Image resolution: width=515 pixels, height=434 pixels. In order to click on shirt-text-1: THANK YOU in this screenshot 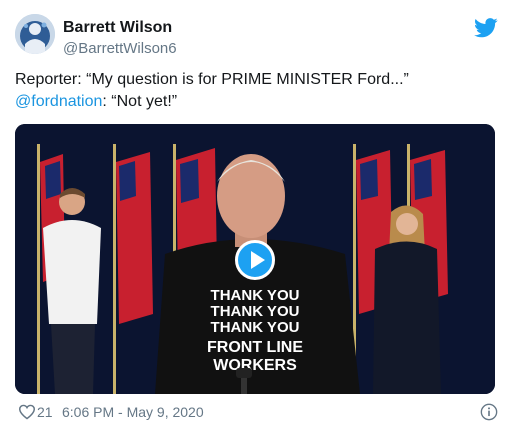, I will do `click(255, 295)`.